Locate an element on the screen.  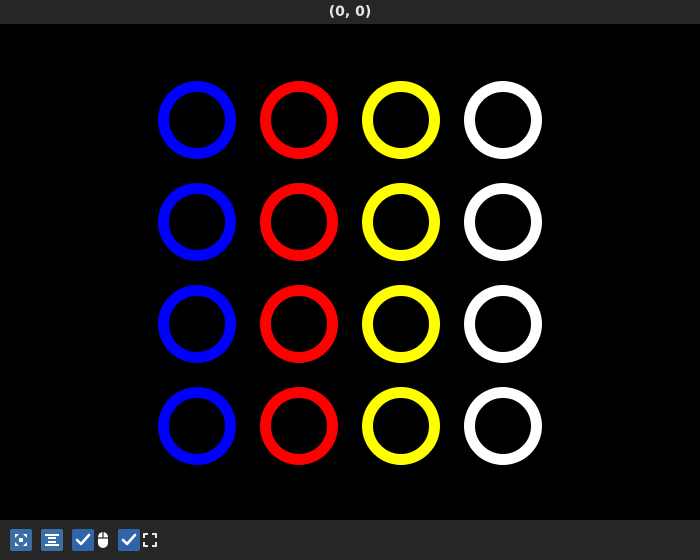
yellow-ring-r1-c3 is located at coordinates (401, 120).